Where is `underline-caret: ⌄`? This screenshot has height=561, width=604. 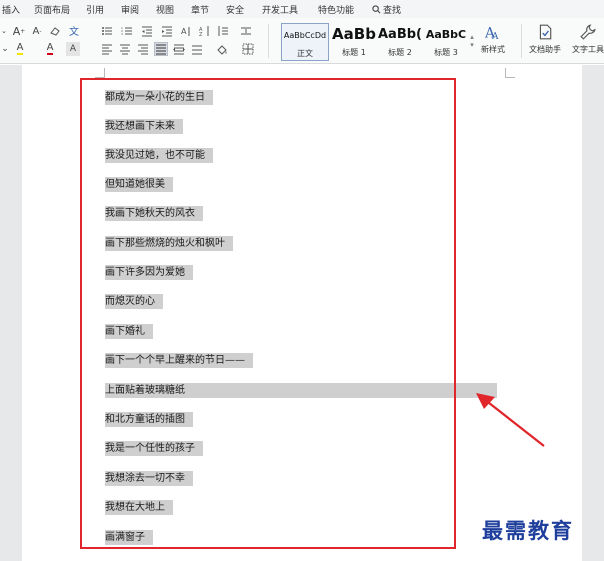 underline-caret: ⌄ is located at coordinates (5, 49).